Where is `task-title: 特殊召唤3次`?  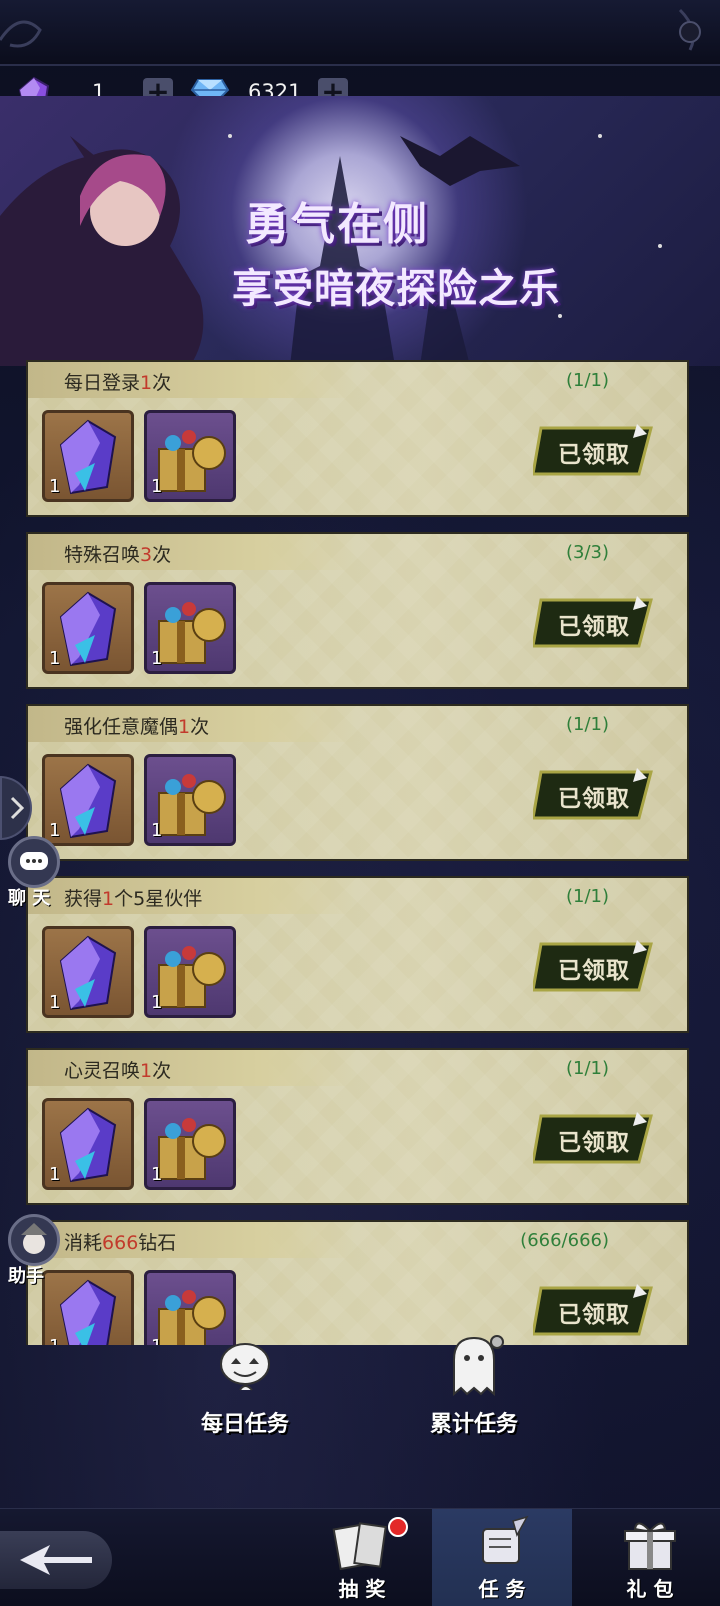 task-title: 特殊召唤3次 is located at coordinates (118, 555).